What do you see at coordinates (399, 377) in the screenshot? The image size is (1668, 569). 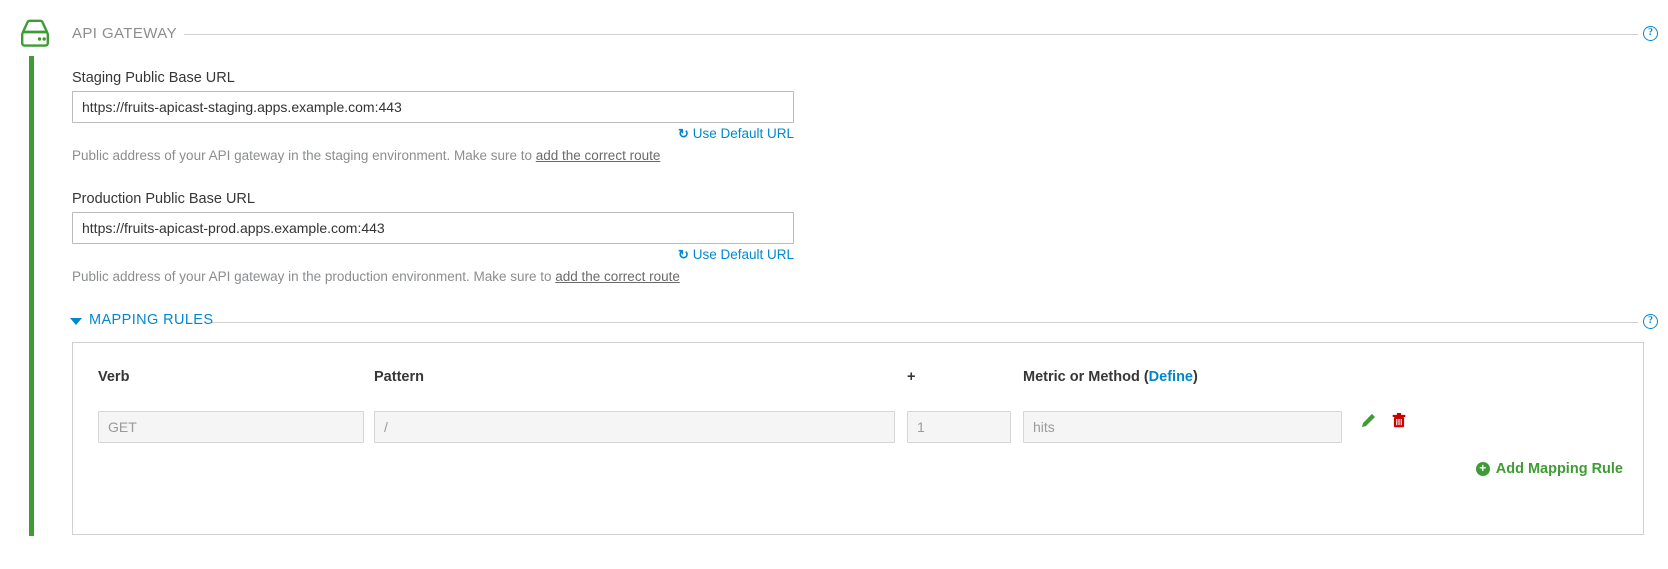 I see `column-header-pattern: Pattern` at bounding box center [399, 377].